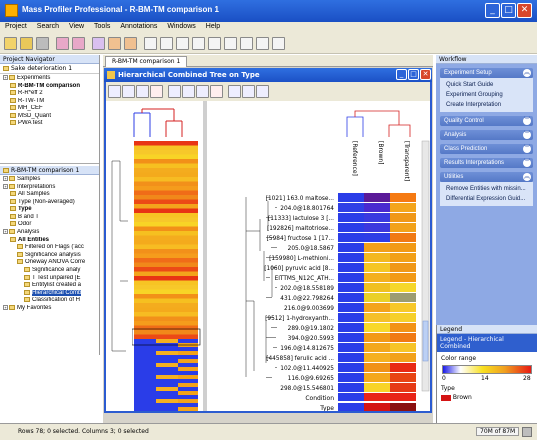 The image size is (537, 440). What do you see at coordinates (262, 91) in the screenshot?
I see `properties-icon` at bounding box center [262, 91].